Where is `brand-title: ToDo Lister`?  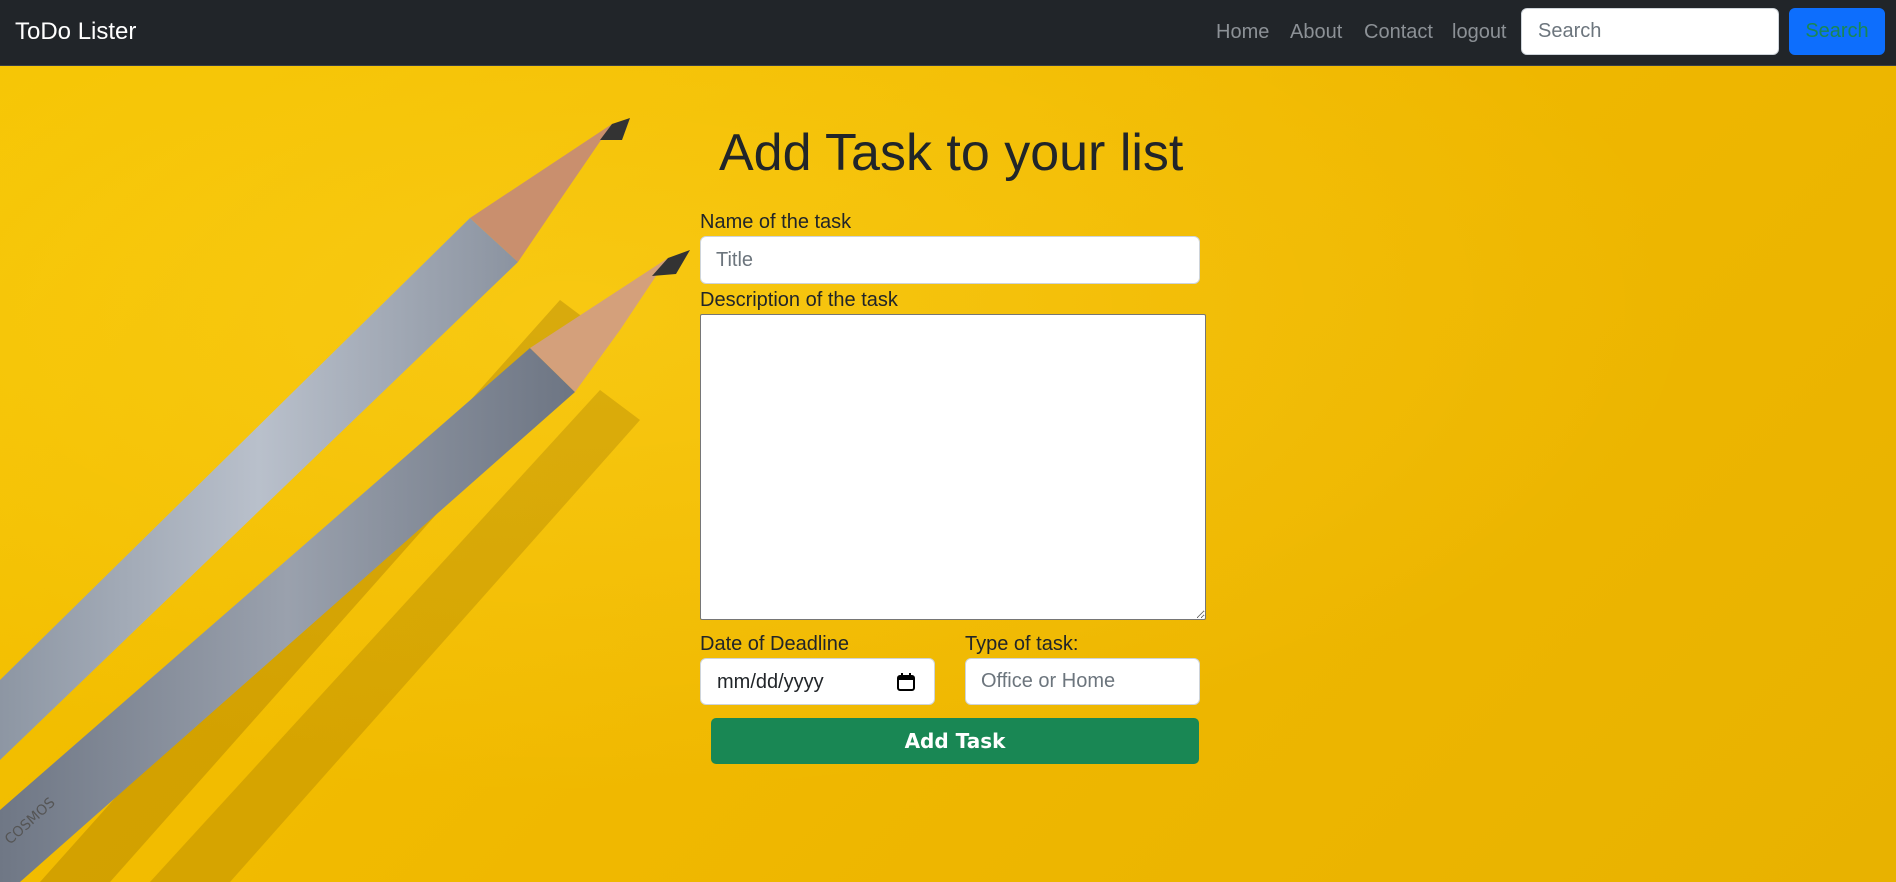
brand-title: ToDo Lister is located at coordinates (75, 32).